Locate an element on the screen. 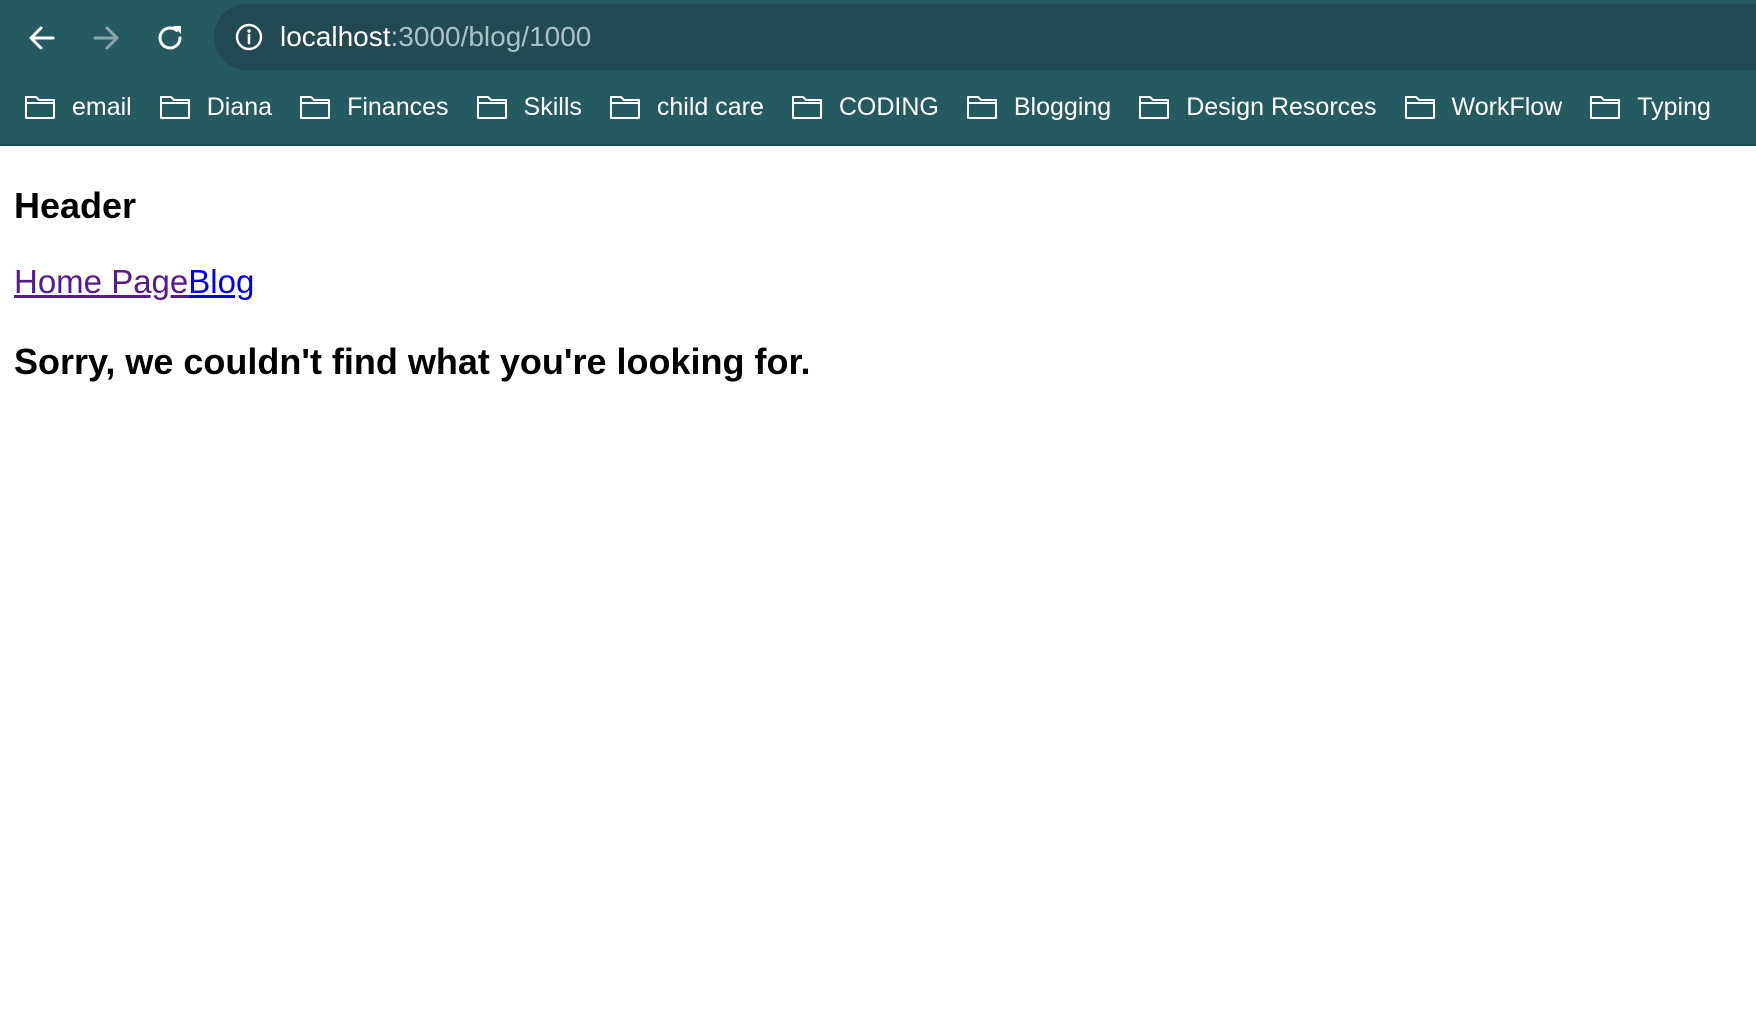 The width and height of the screenshot is (1756, 1028). blog-link: Blog is located at coordinates (221, 281).